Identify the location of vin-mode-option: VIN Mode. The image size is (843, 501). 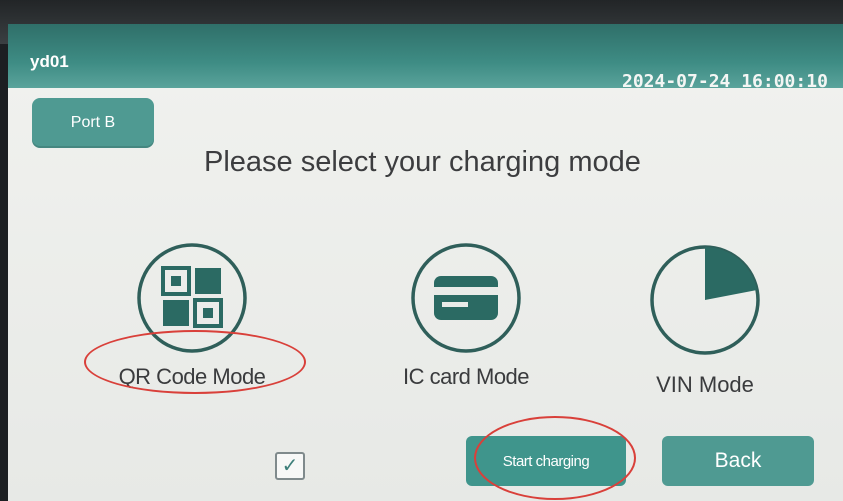
(705, 321).